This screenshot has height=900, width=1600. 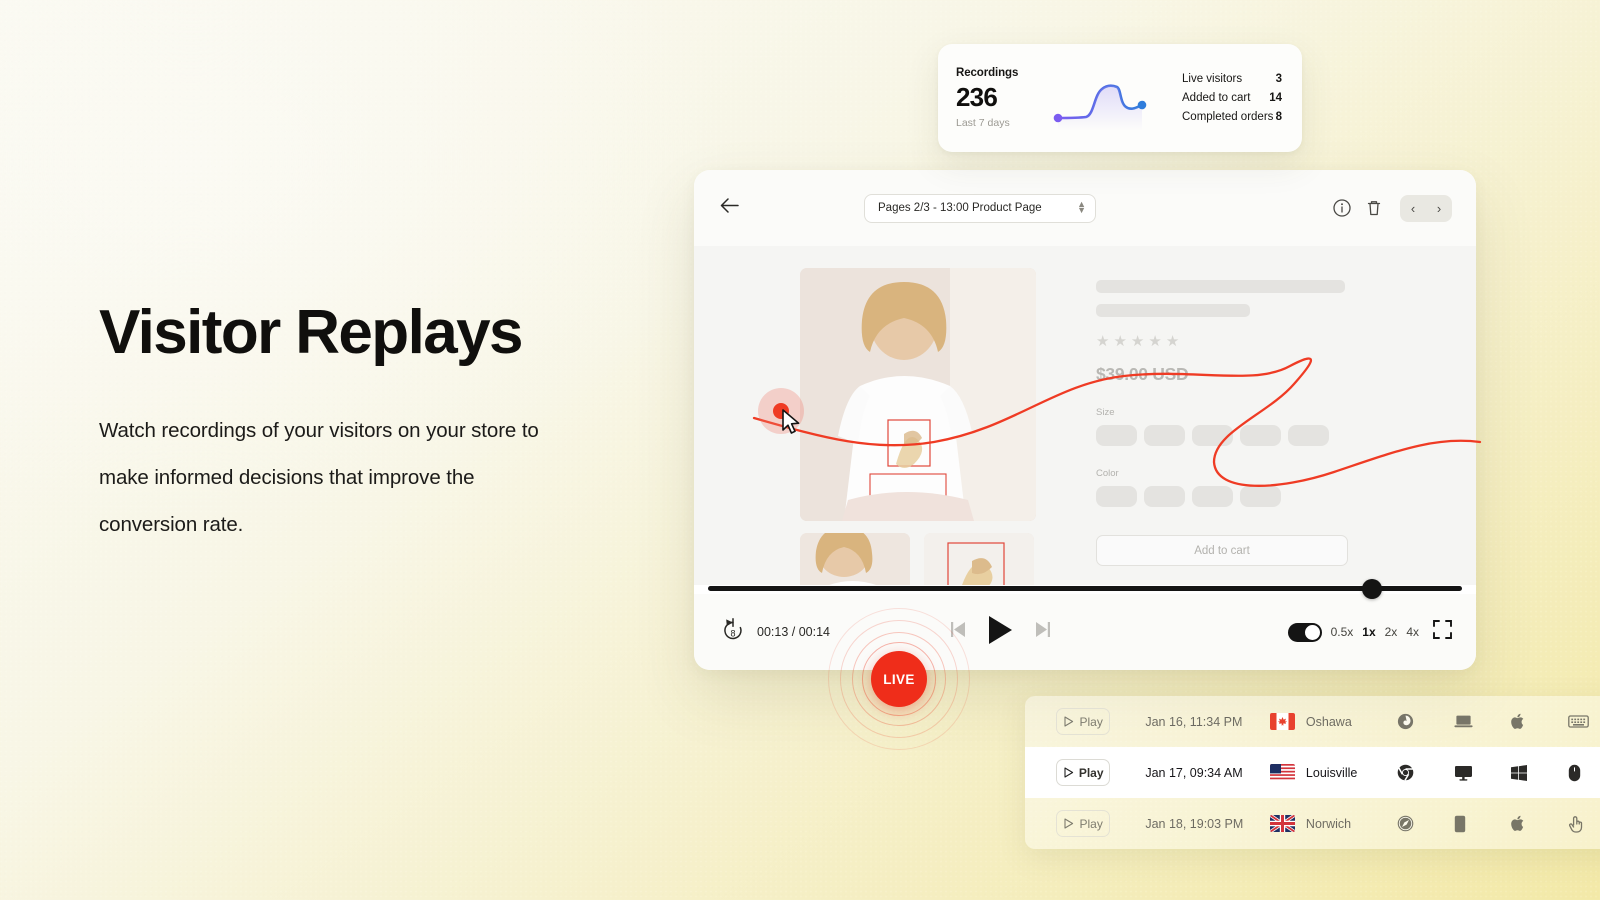 I want to click on fullscreen-icon, so click(x=1442, y=632).